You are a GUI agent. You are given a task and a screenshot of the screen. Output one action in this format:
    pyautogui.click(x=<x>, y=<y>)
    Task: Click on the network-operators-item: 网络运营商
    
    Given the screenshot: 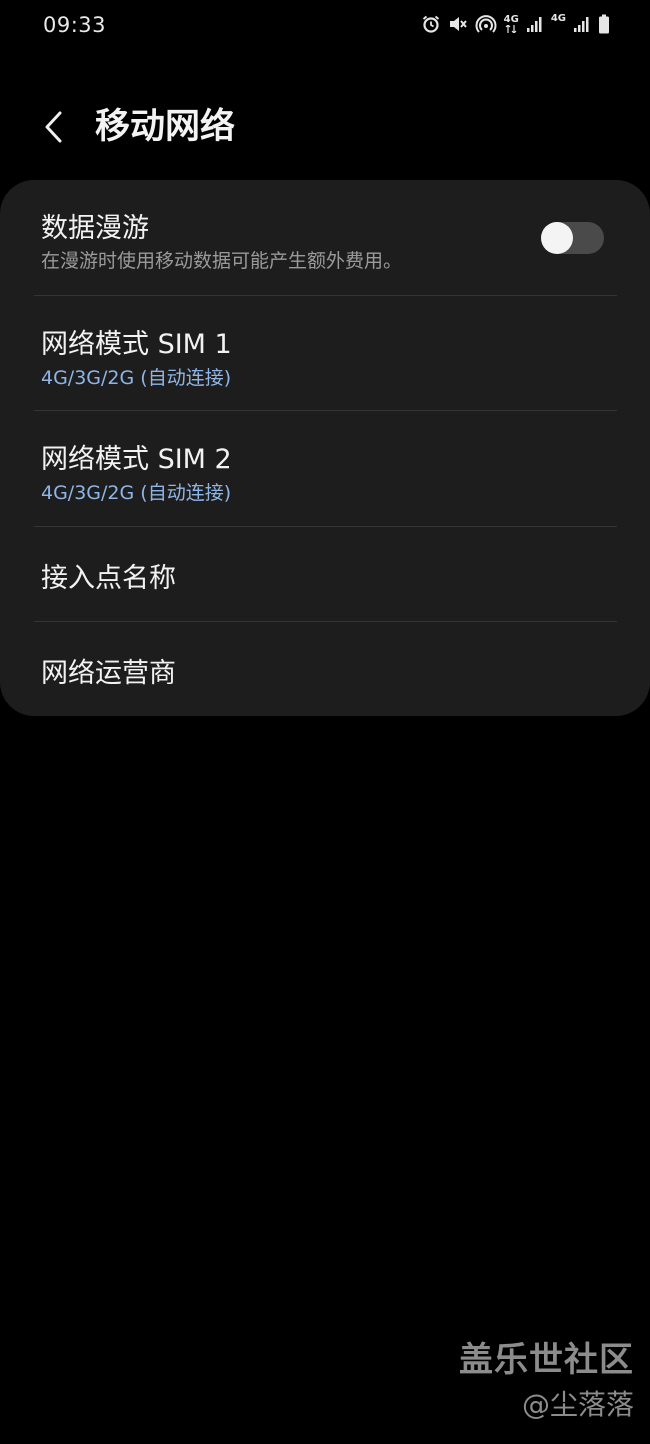 What is the action you would take?
    pyautogui.click(x=325, y=669)
    